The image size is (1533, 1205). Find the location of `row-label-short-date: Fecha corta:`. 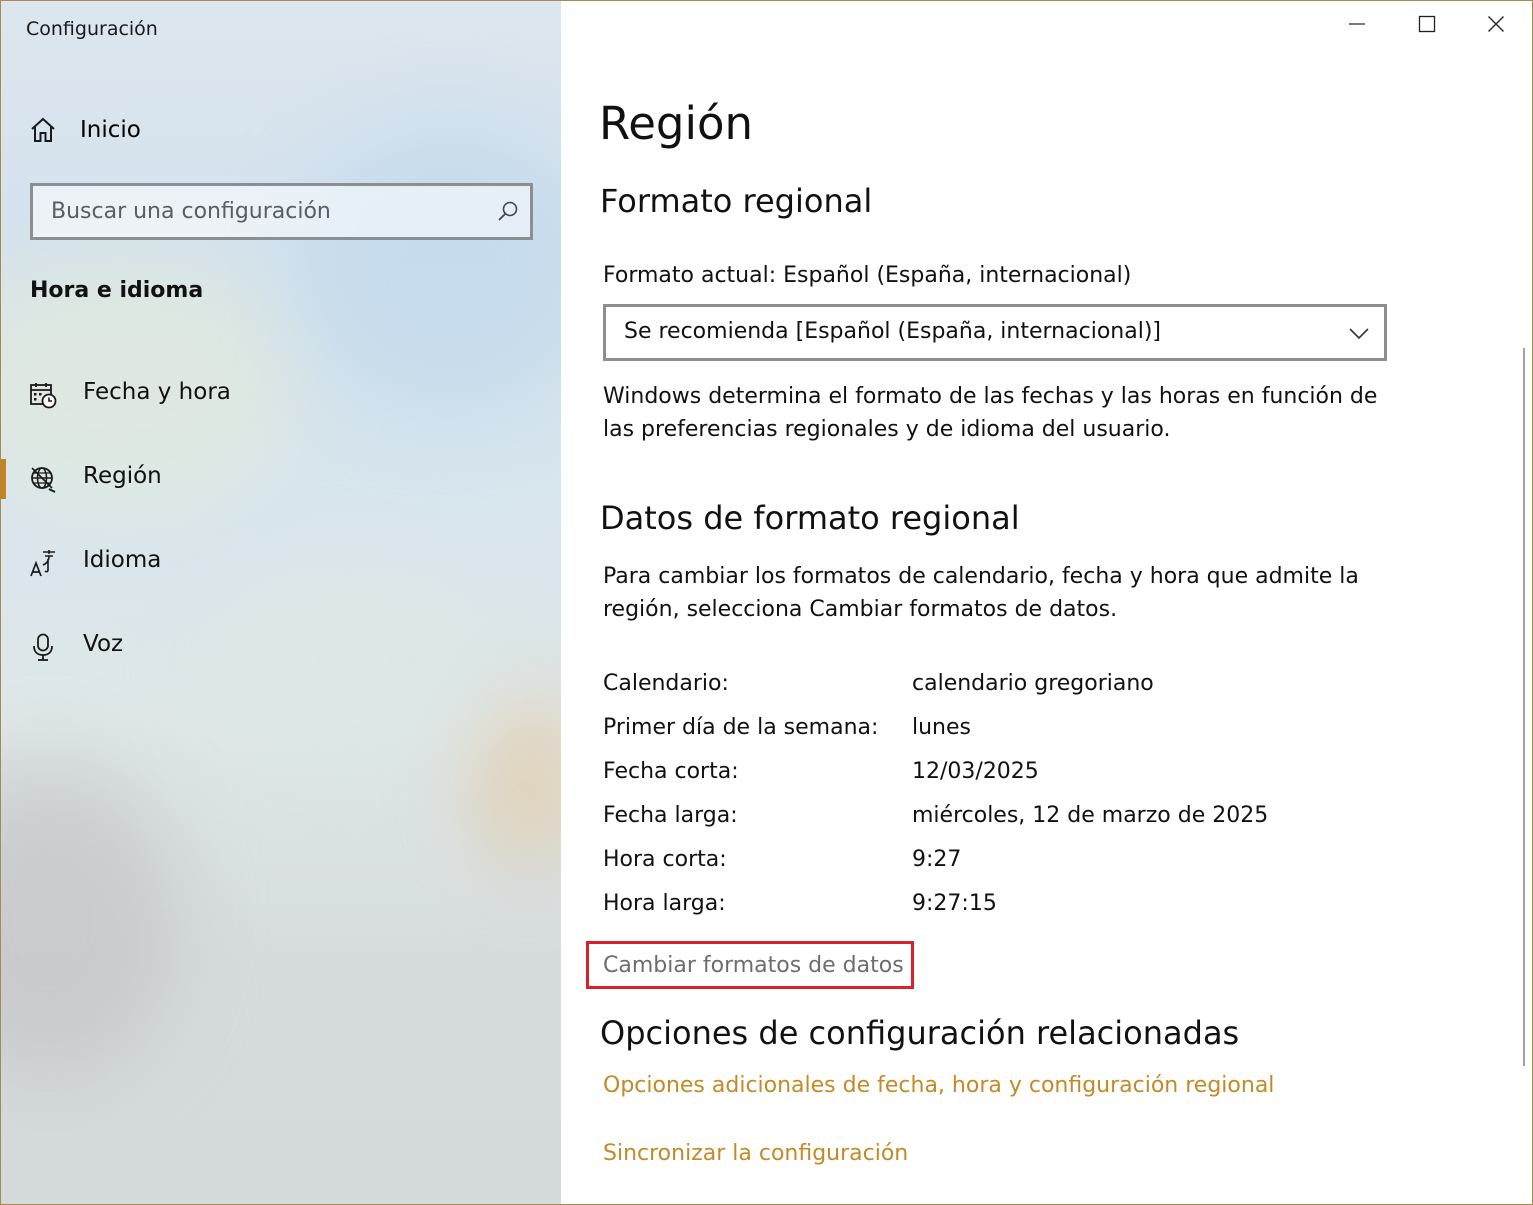

row-label-short-date: Fecha corta: is located at coordinates (671, 771).